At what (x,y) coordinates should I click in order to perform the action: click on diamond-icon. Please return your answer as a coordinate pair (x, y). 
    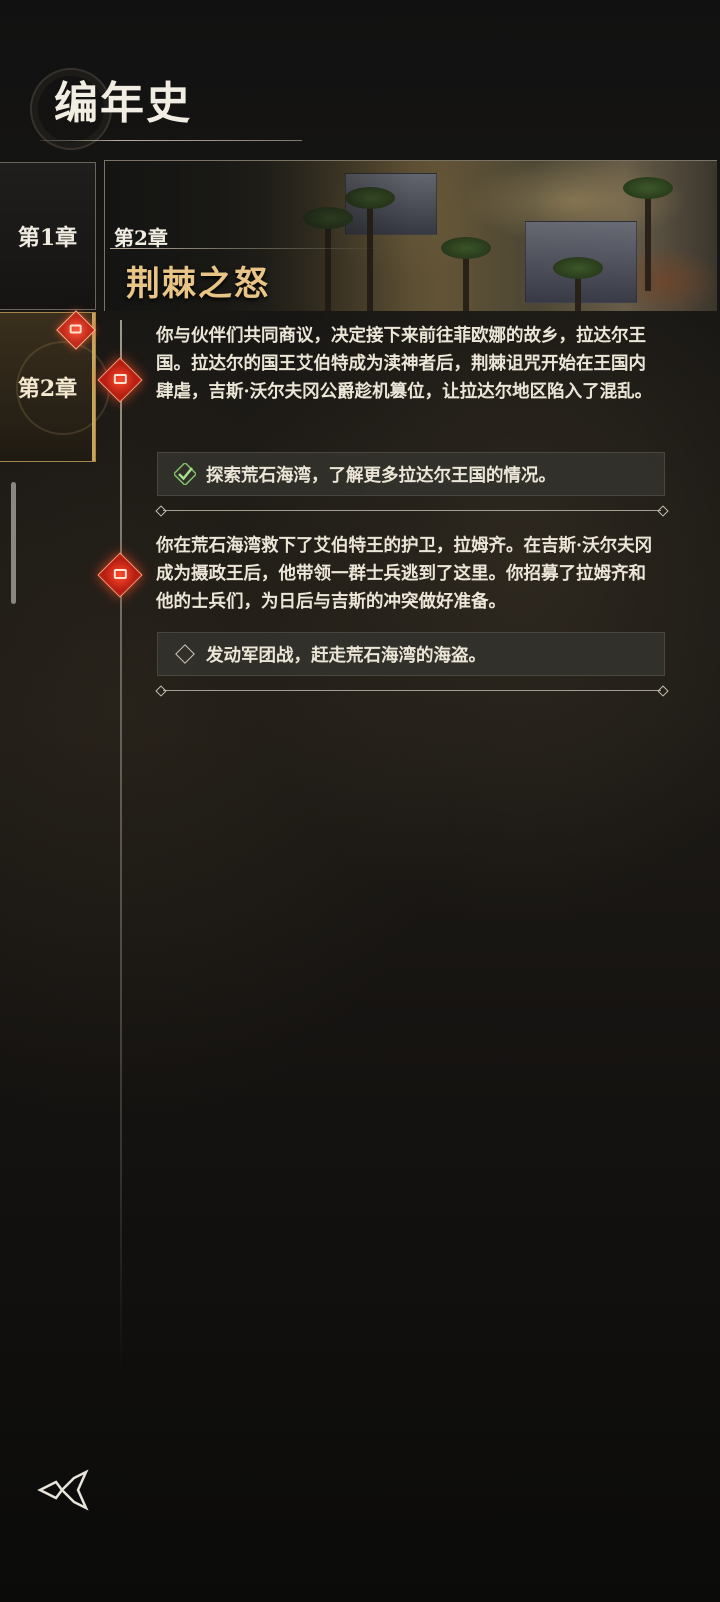
    Looking at the image, I should click on (185, 654).